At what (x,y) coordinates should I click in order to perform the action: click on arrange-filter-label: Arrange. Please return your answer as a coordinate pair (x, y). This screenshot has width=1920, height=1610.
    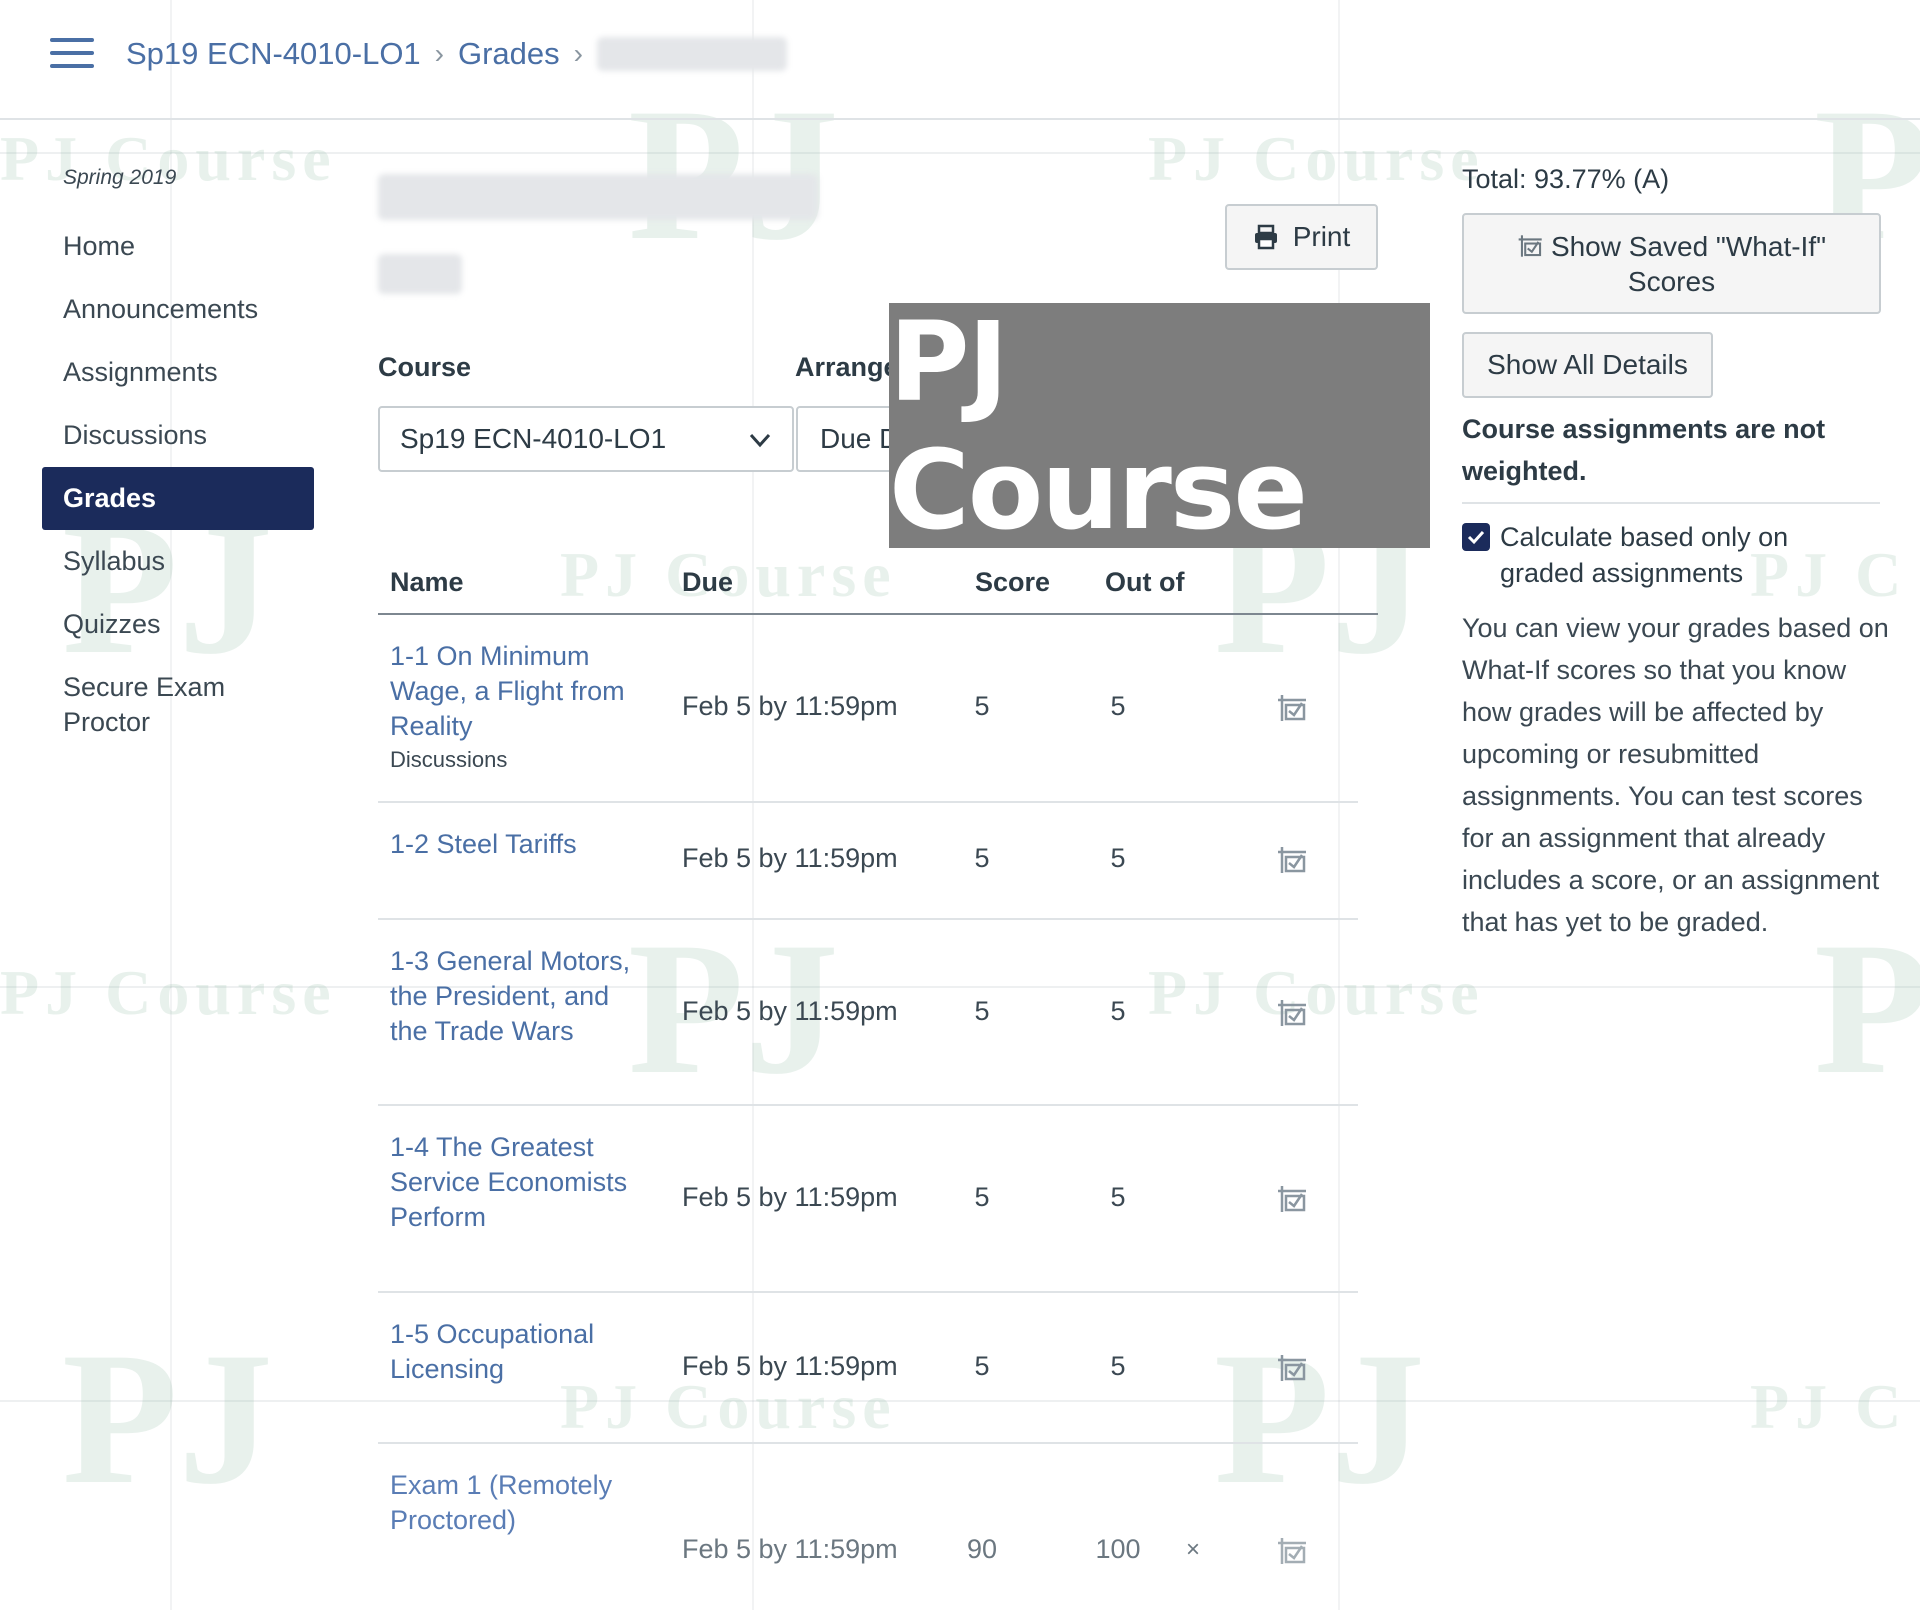
    Looking at the image, I should click on (847, 367).